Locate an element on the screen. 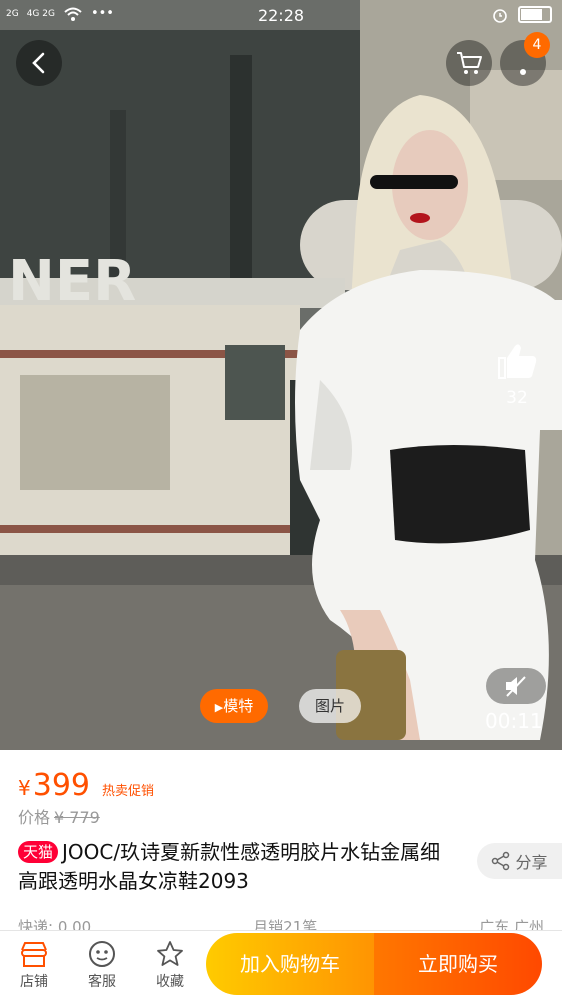 The image size is (562, 1001). price-row: ¥ 399 热卖促销 is located at coordinates (86, 785).